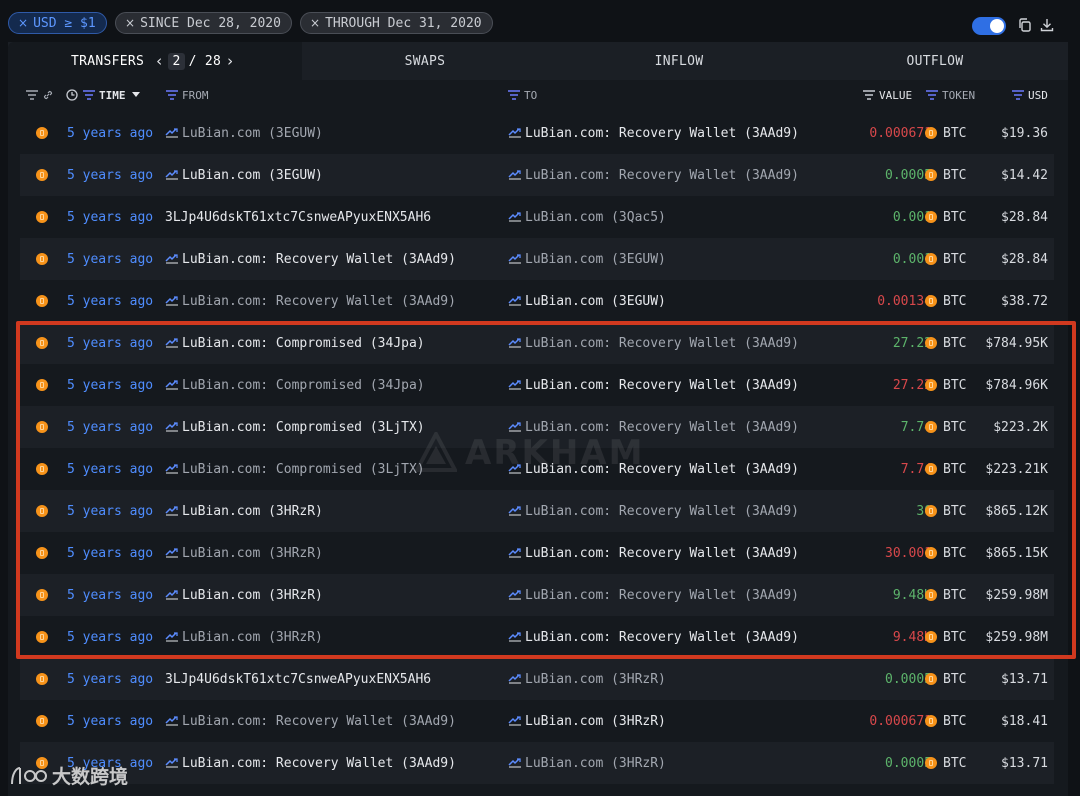 Image resolution: width=1080 pixels, height=796 pixels. I want to click on tab-outflow: OUTFLOW, so click(935, 61).